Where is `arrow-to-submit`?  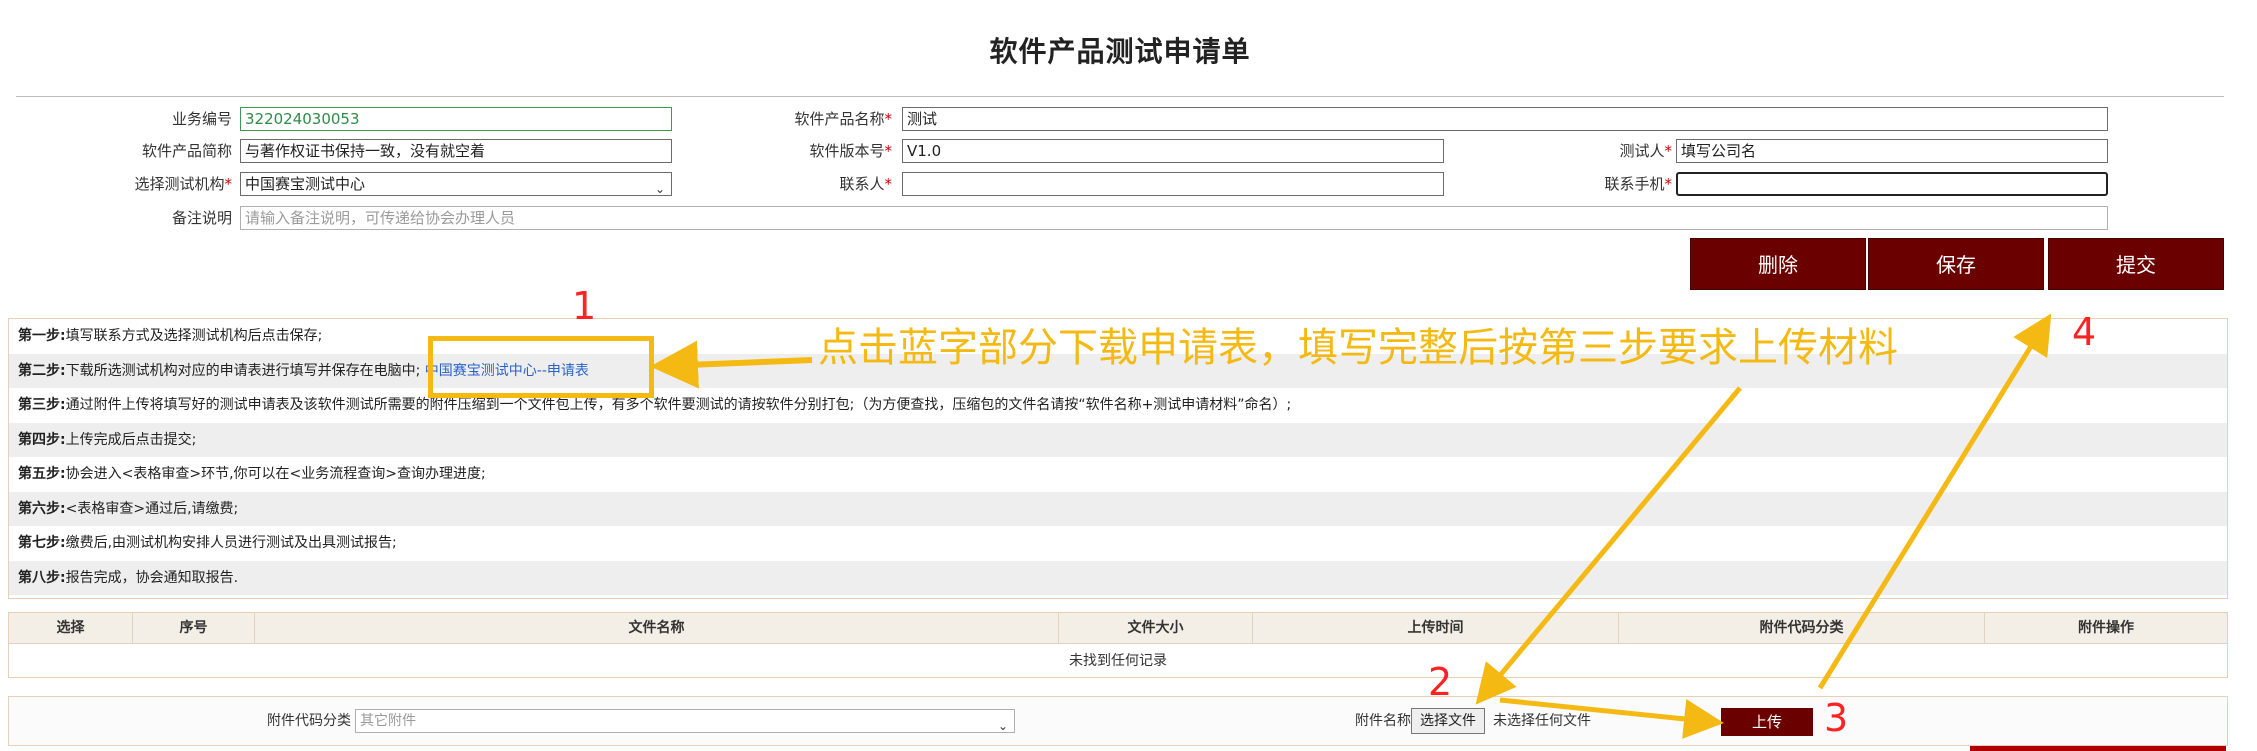 arrow-to-submit is located at coordinates (1934, 501).